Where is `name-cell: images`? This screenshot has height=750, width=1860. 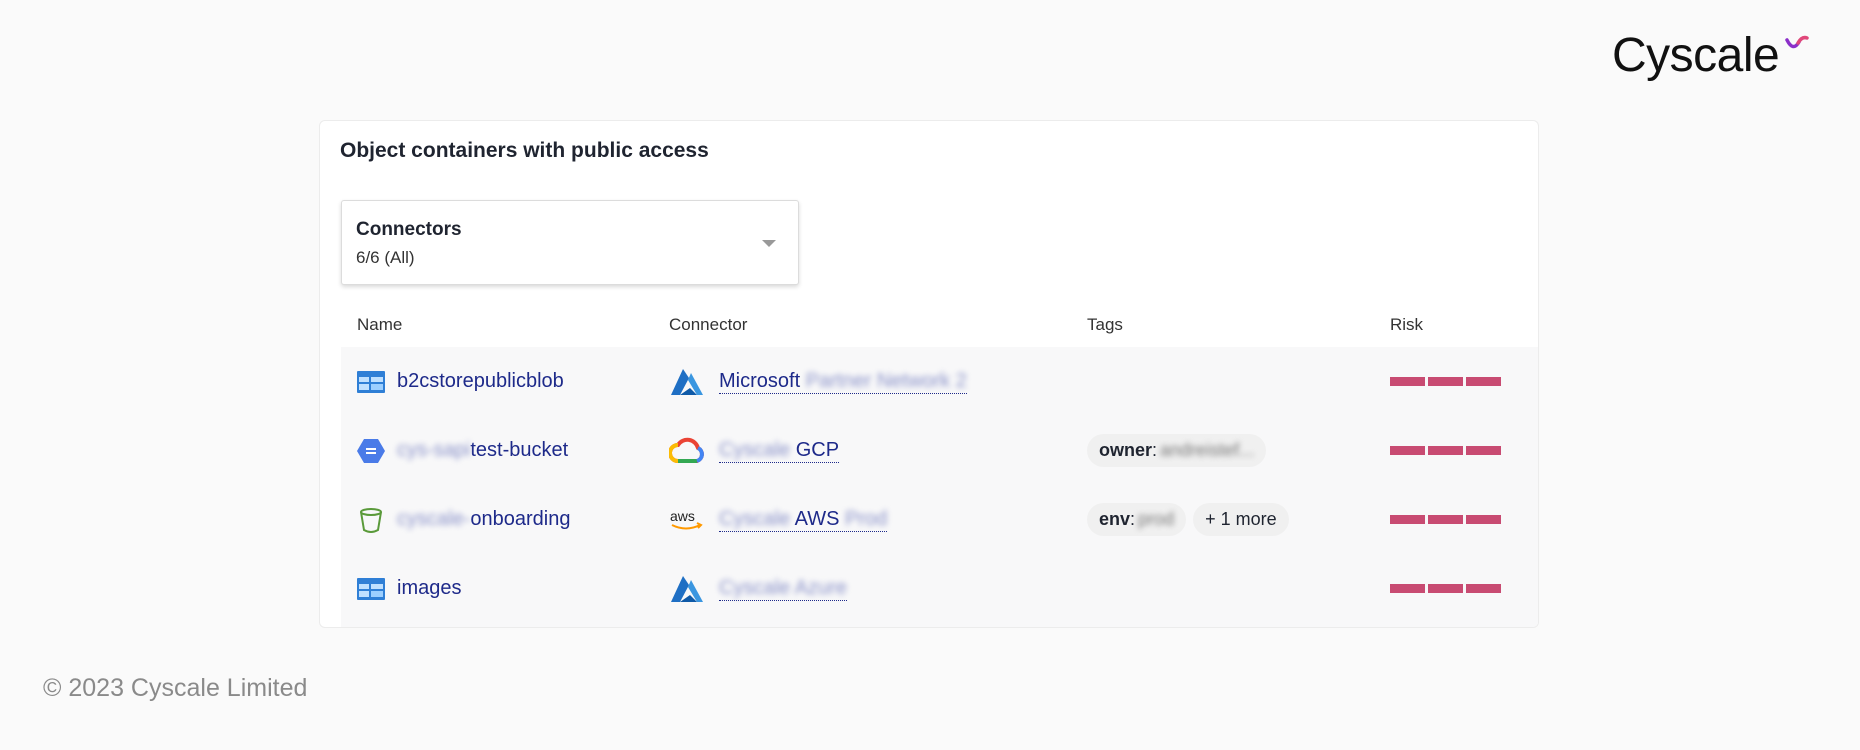
name-cell: images is located at coordinates (409, 588).